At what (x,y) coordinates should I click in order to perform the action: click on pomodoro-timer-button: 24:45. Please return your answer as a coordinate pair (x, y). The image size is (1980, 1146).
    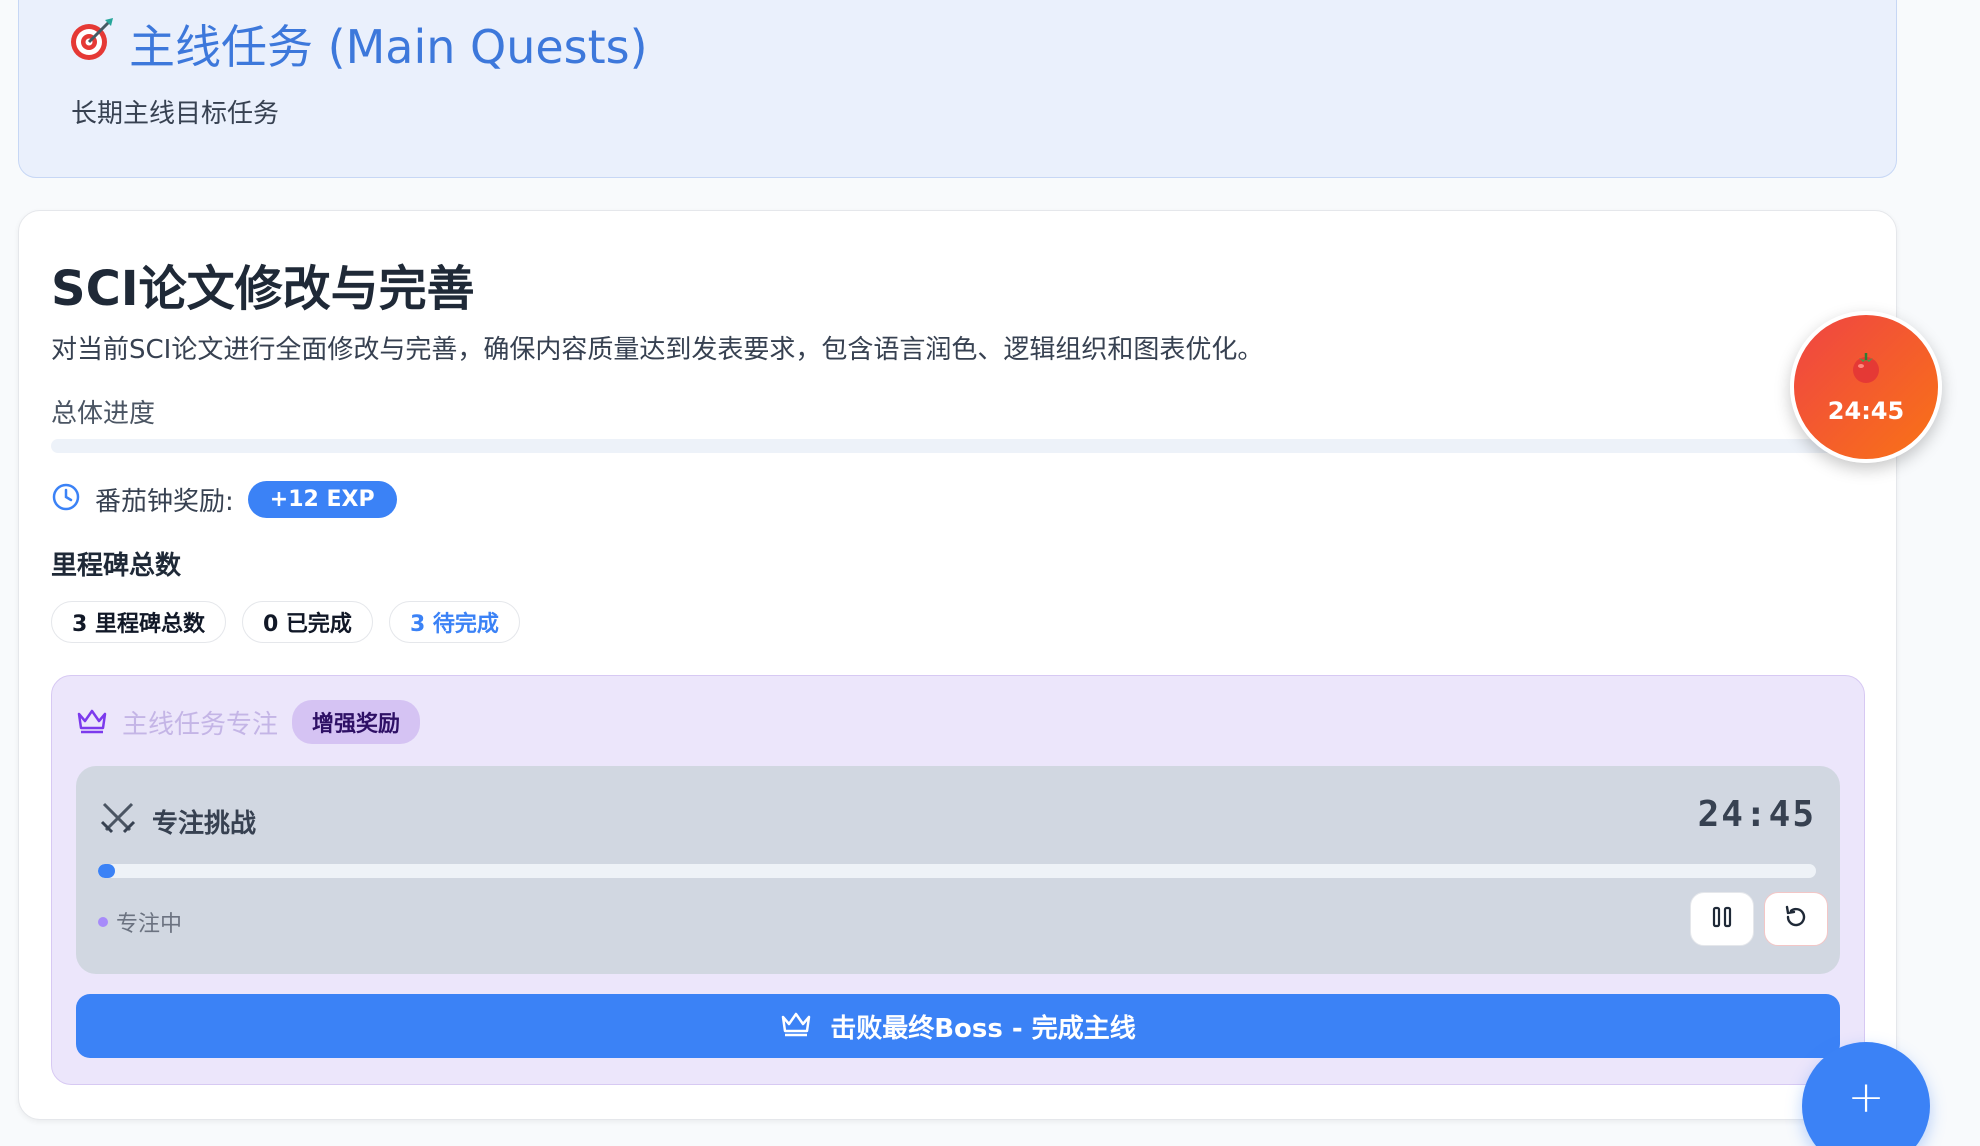
    Looking at the image, I should click on (1866, 387).